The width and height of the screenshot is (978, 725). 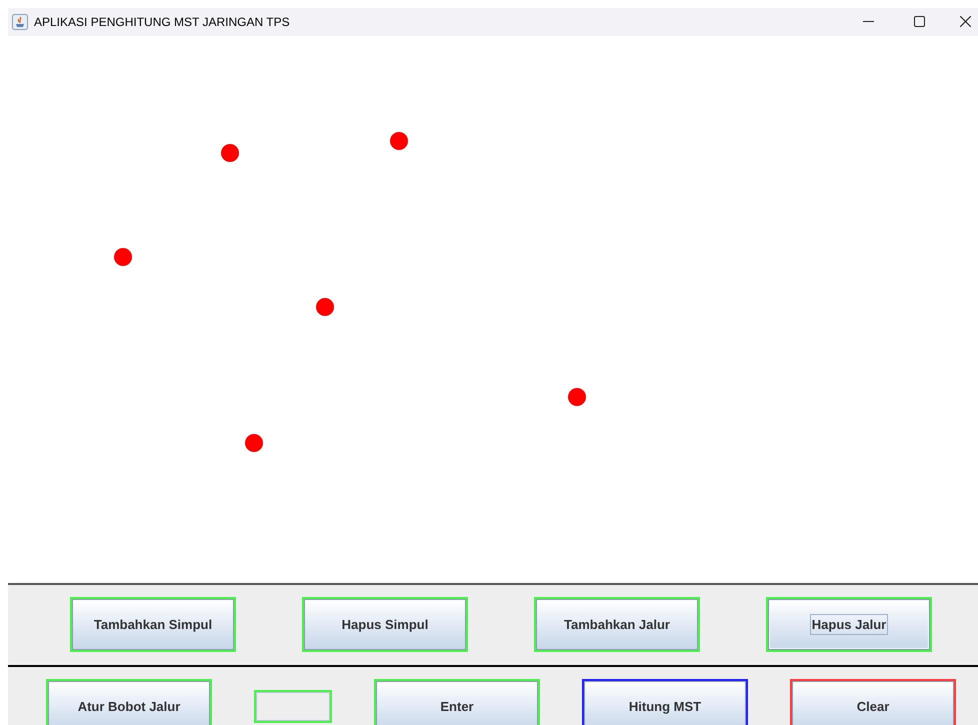 I want to click on weight-input-field, so click(x=293, y=706).